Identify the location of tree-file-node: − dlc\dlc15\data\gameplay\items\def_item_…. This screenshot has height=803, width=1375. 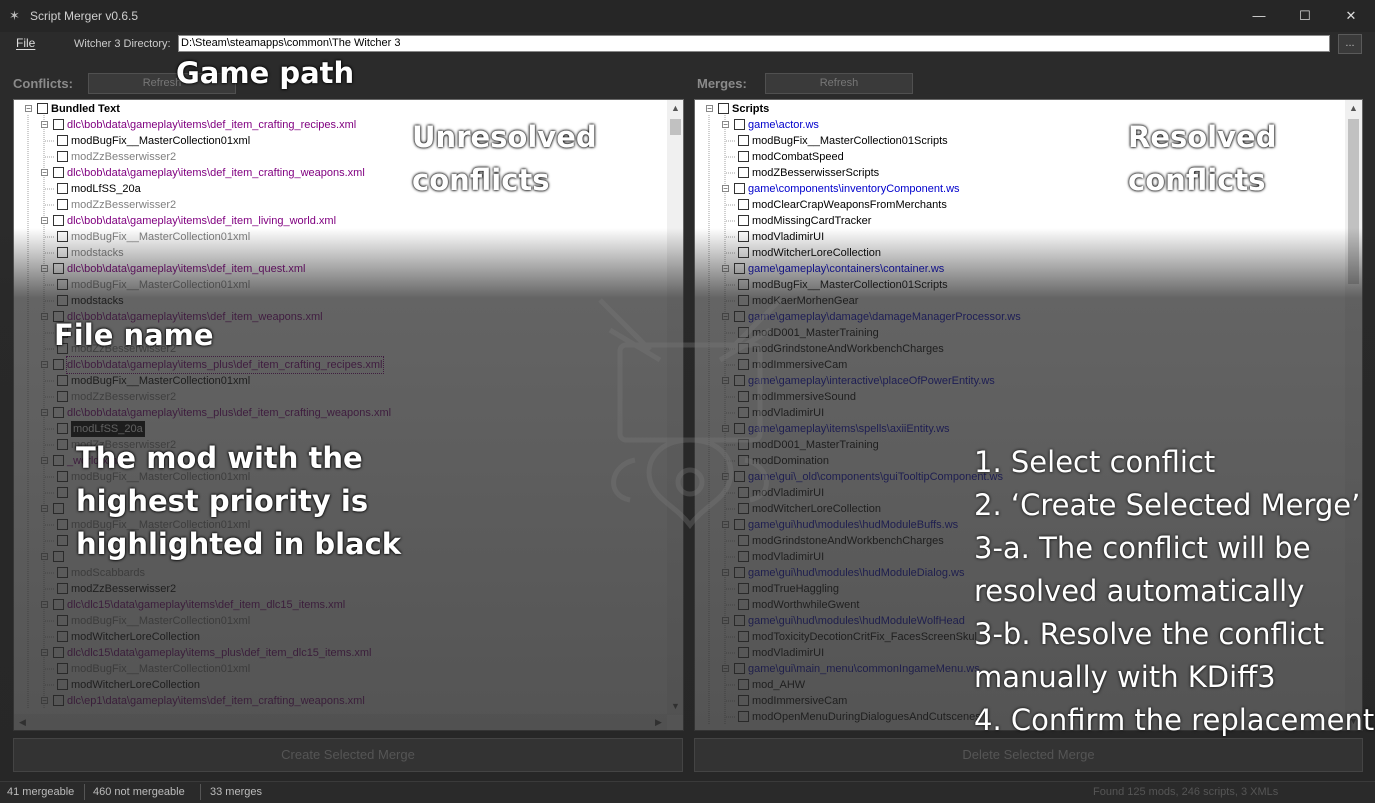
(361, 605).